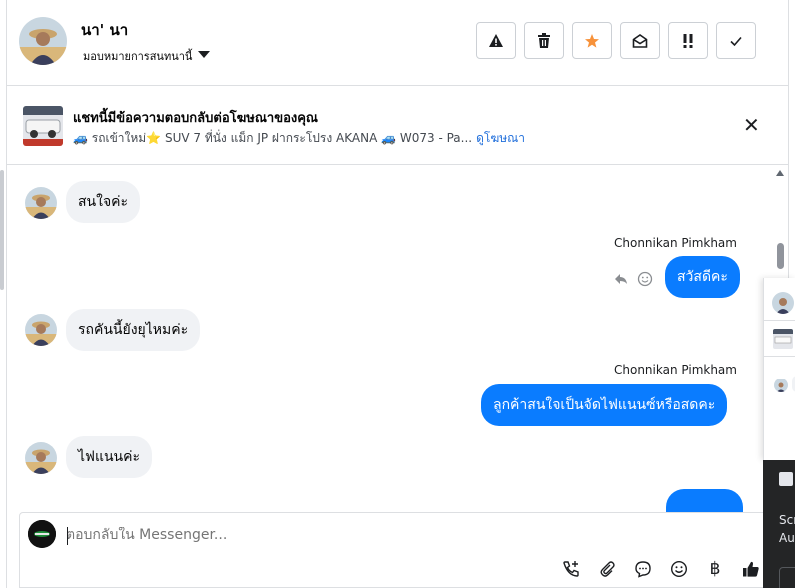 This screenshot has width=795, height=588. Describe the element at coordinates (787, 520) in the screenshot. I see `notification-title: Scr` at that location.